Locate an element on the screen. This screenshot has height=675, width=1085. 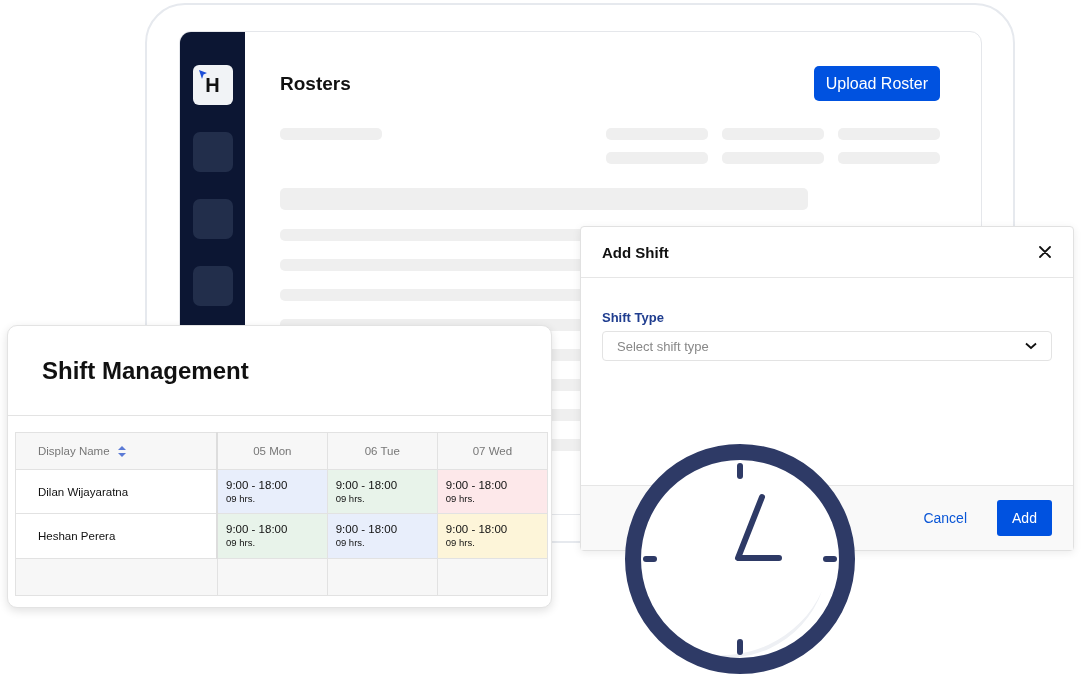
column-header: 05 Mon is located at coordinates (272, 451).